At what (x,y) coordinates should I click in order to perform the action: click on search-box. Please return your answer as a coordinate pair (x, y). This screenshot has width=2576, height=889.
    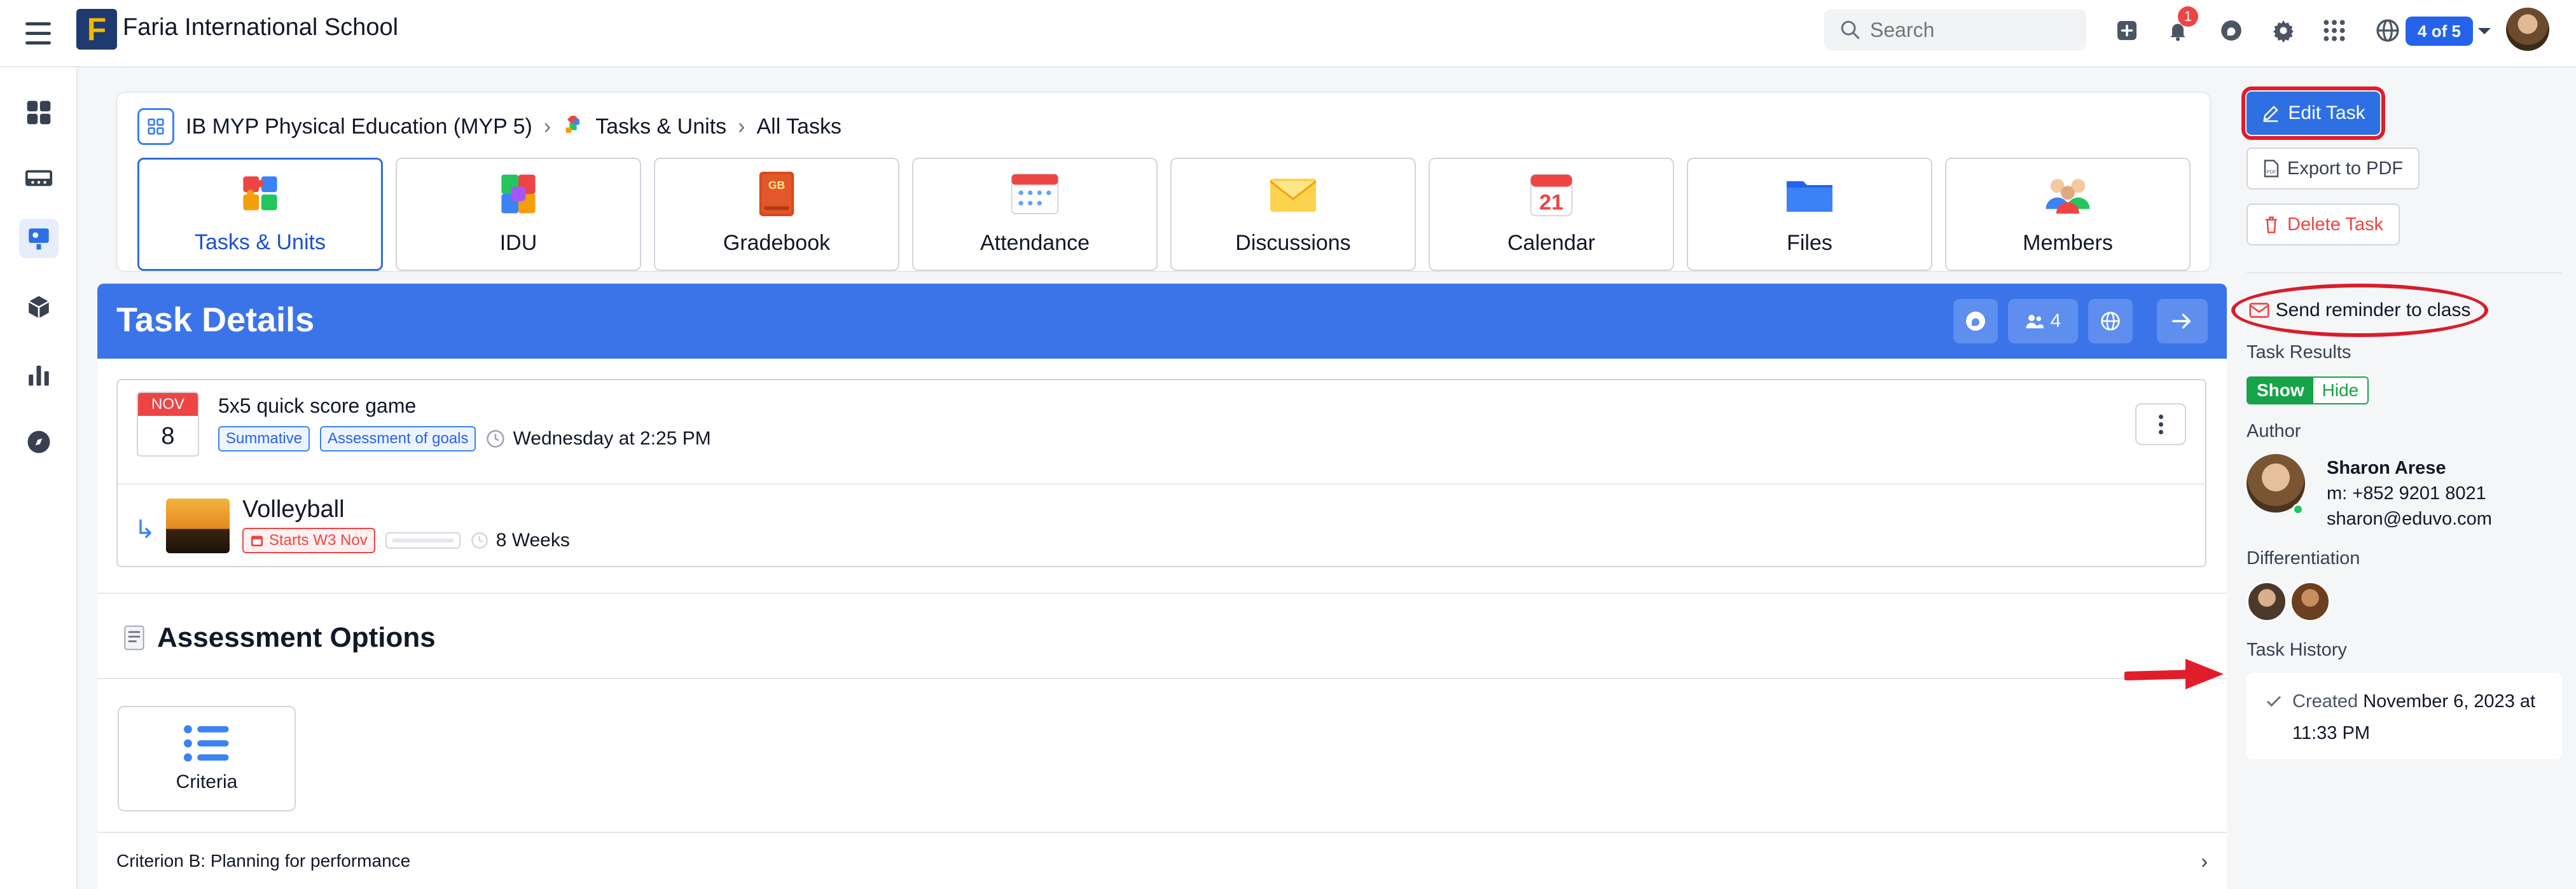
    Looking at the image, I should click on (1955, 30).